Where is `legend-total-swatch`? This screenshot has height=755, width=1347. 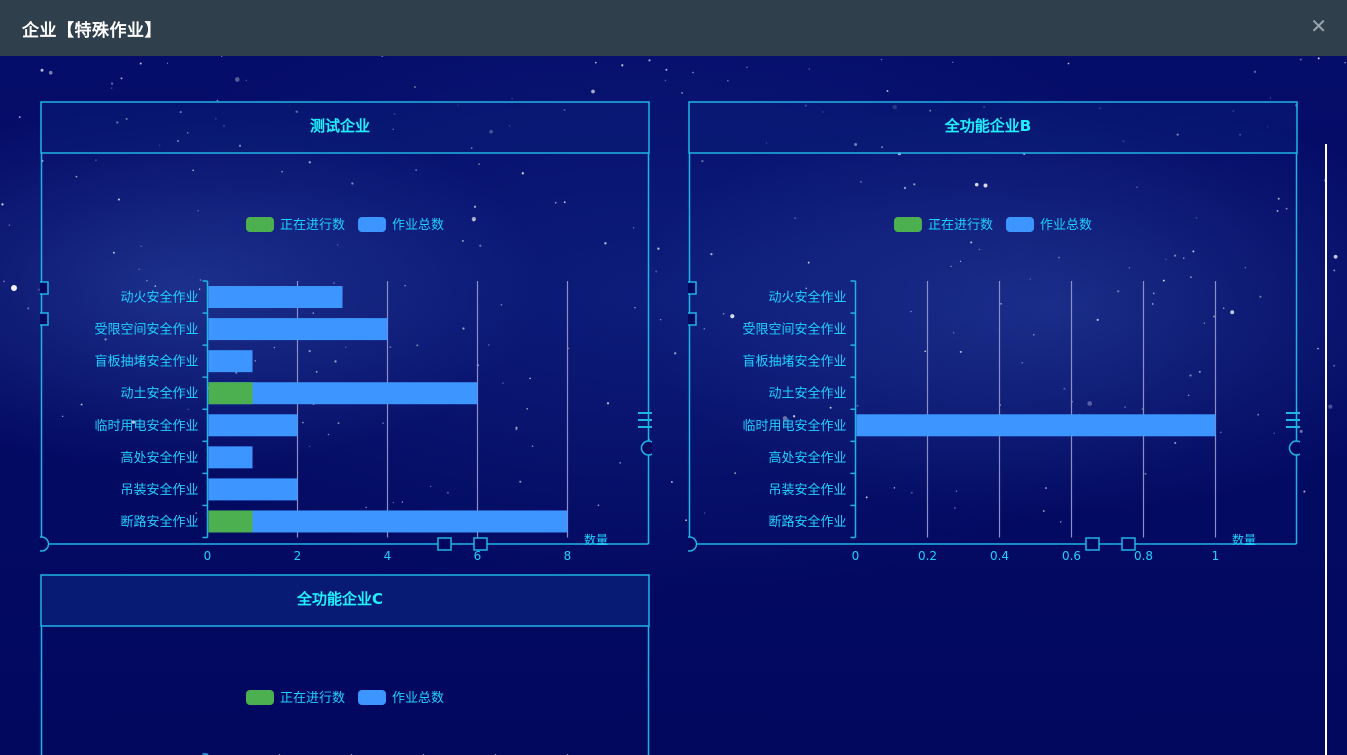 legend-total-swatch is located at coordinates (372, 697).